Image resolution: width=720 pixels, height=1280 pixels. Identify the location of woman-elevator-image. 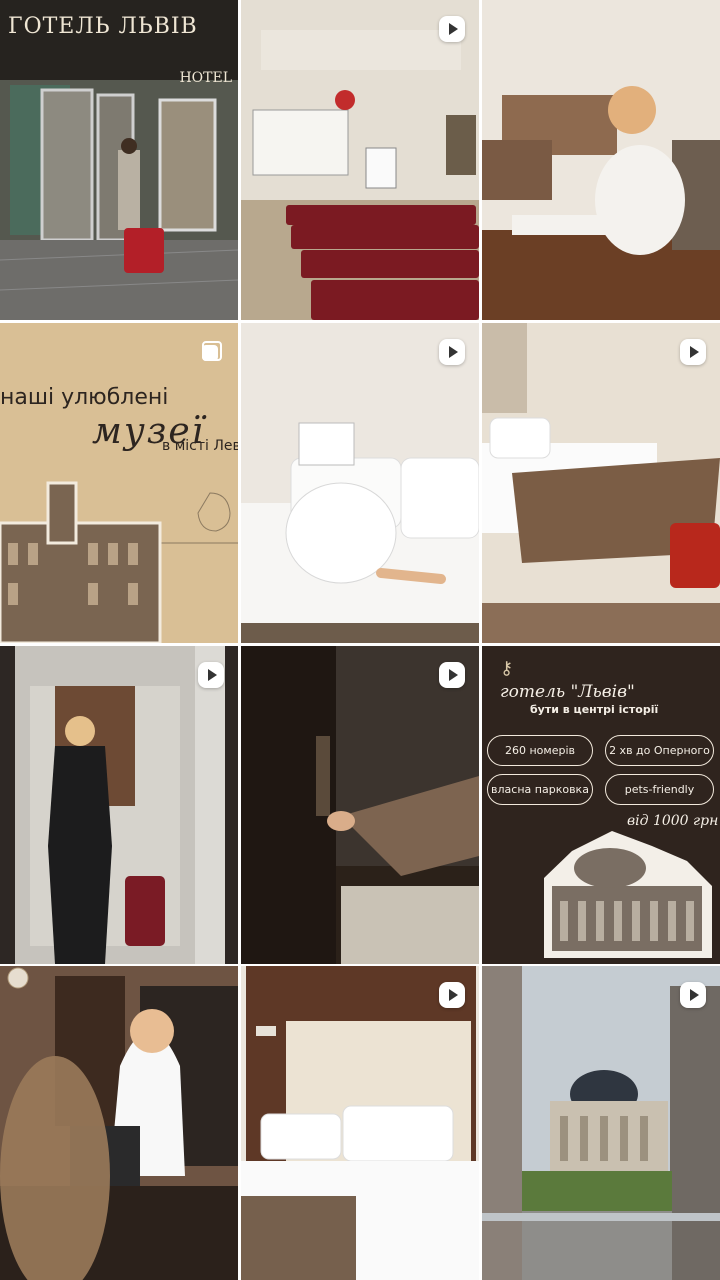
(119, 805).